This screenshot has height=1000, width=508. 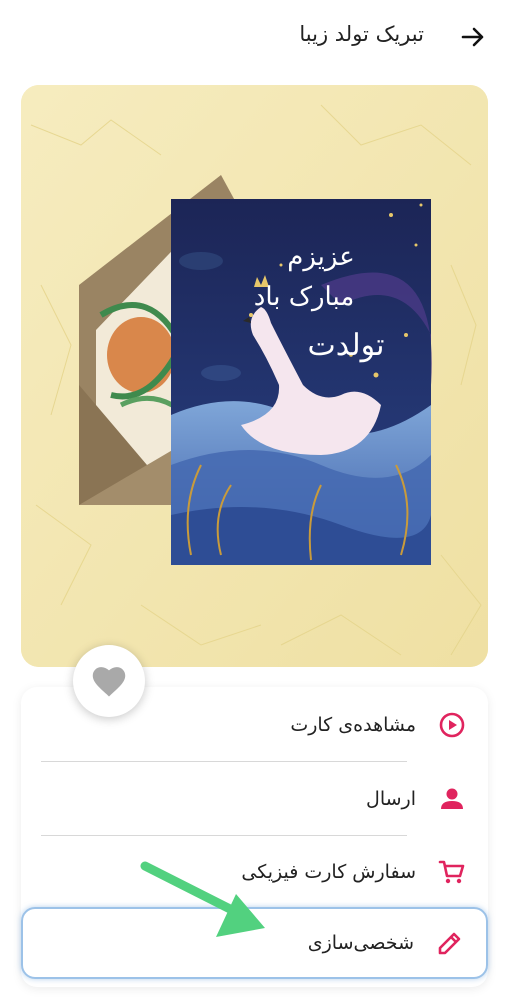 I want to click on card-text-line3: تولدت, so click(x=346, y=345).